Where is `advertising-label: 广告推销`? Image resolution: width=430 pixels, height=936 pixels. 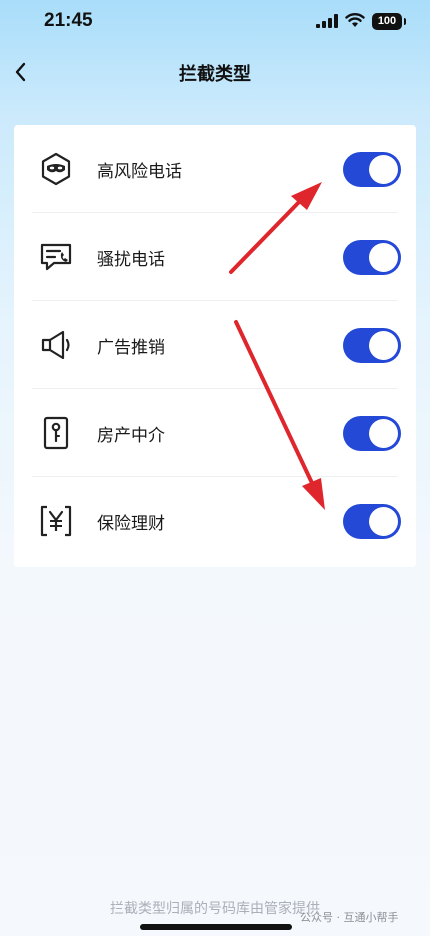 advertising-label: 广告推销 is located at coordinates (131, 348).